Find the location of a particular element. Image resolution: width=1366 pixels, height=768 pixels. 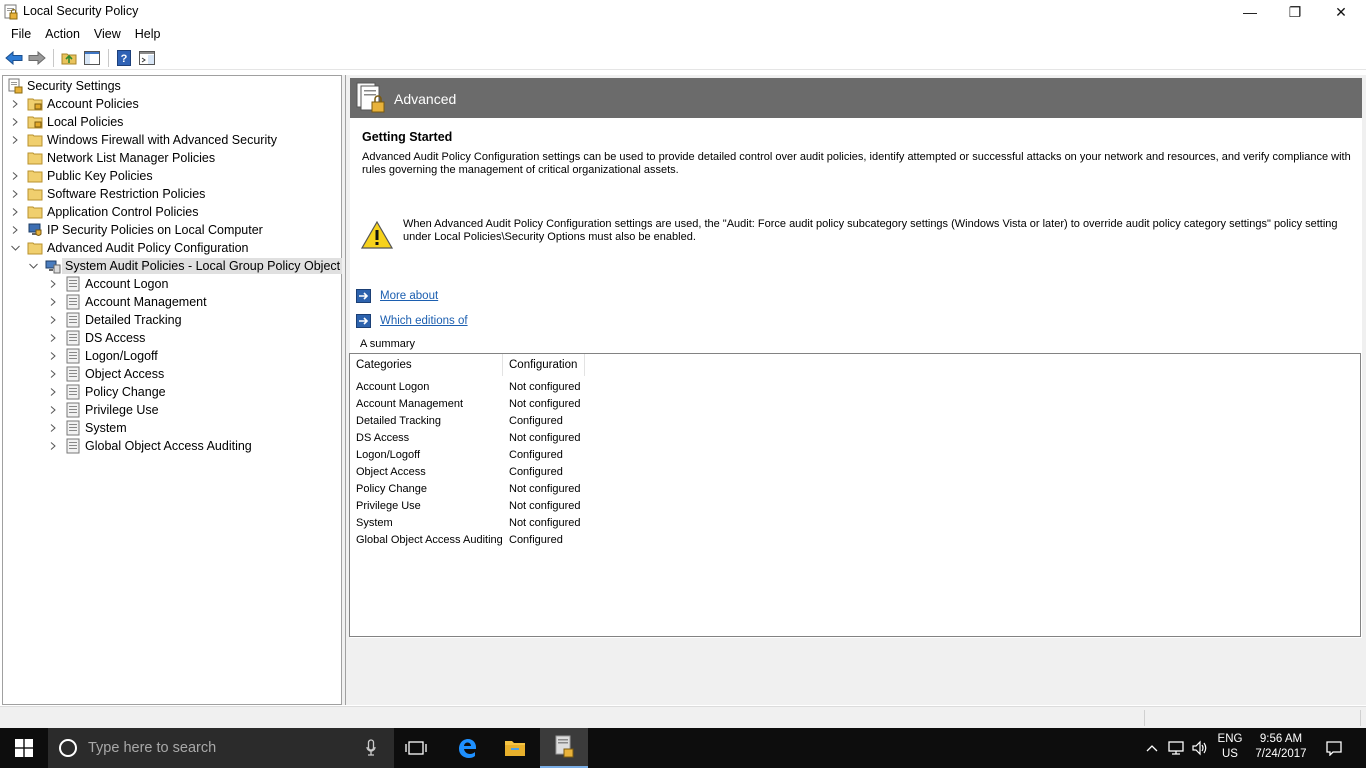

computer-shield-icon is located at coordinates (35, 230).